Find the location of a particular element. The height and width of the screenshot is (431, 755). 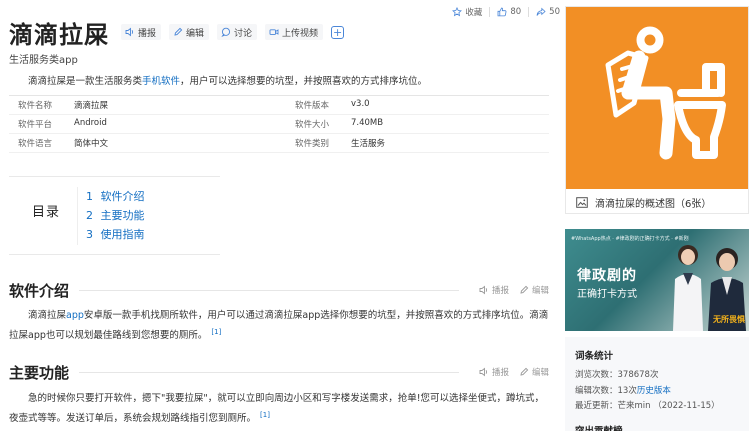

stats-title: 词条统计 is located at coordinates (594, 356).